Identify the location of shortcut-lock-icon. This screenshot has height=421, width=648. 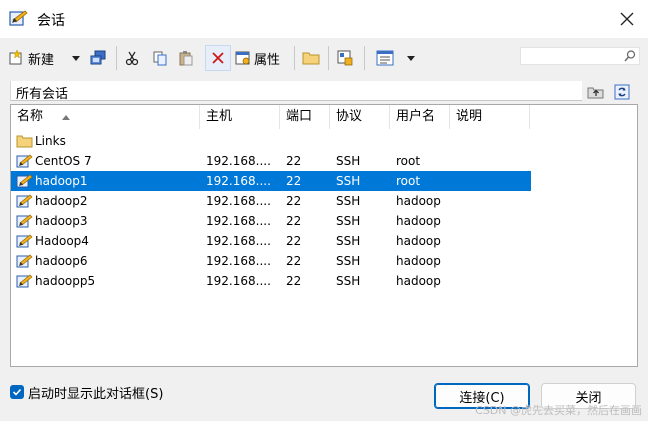
(345, 58).